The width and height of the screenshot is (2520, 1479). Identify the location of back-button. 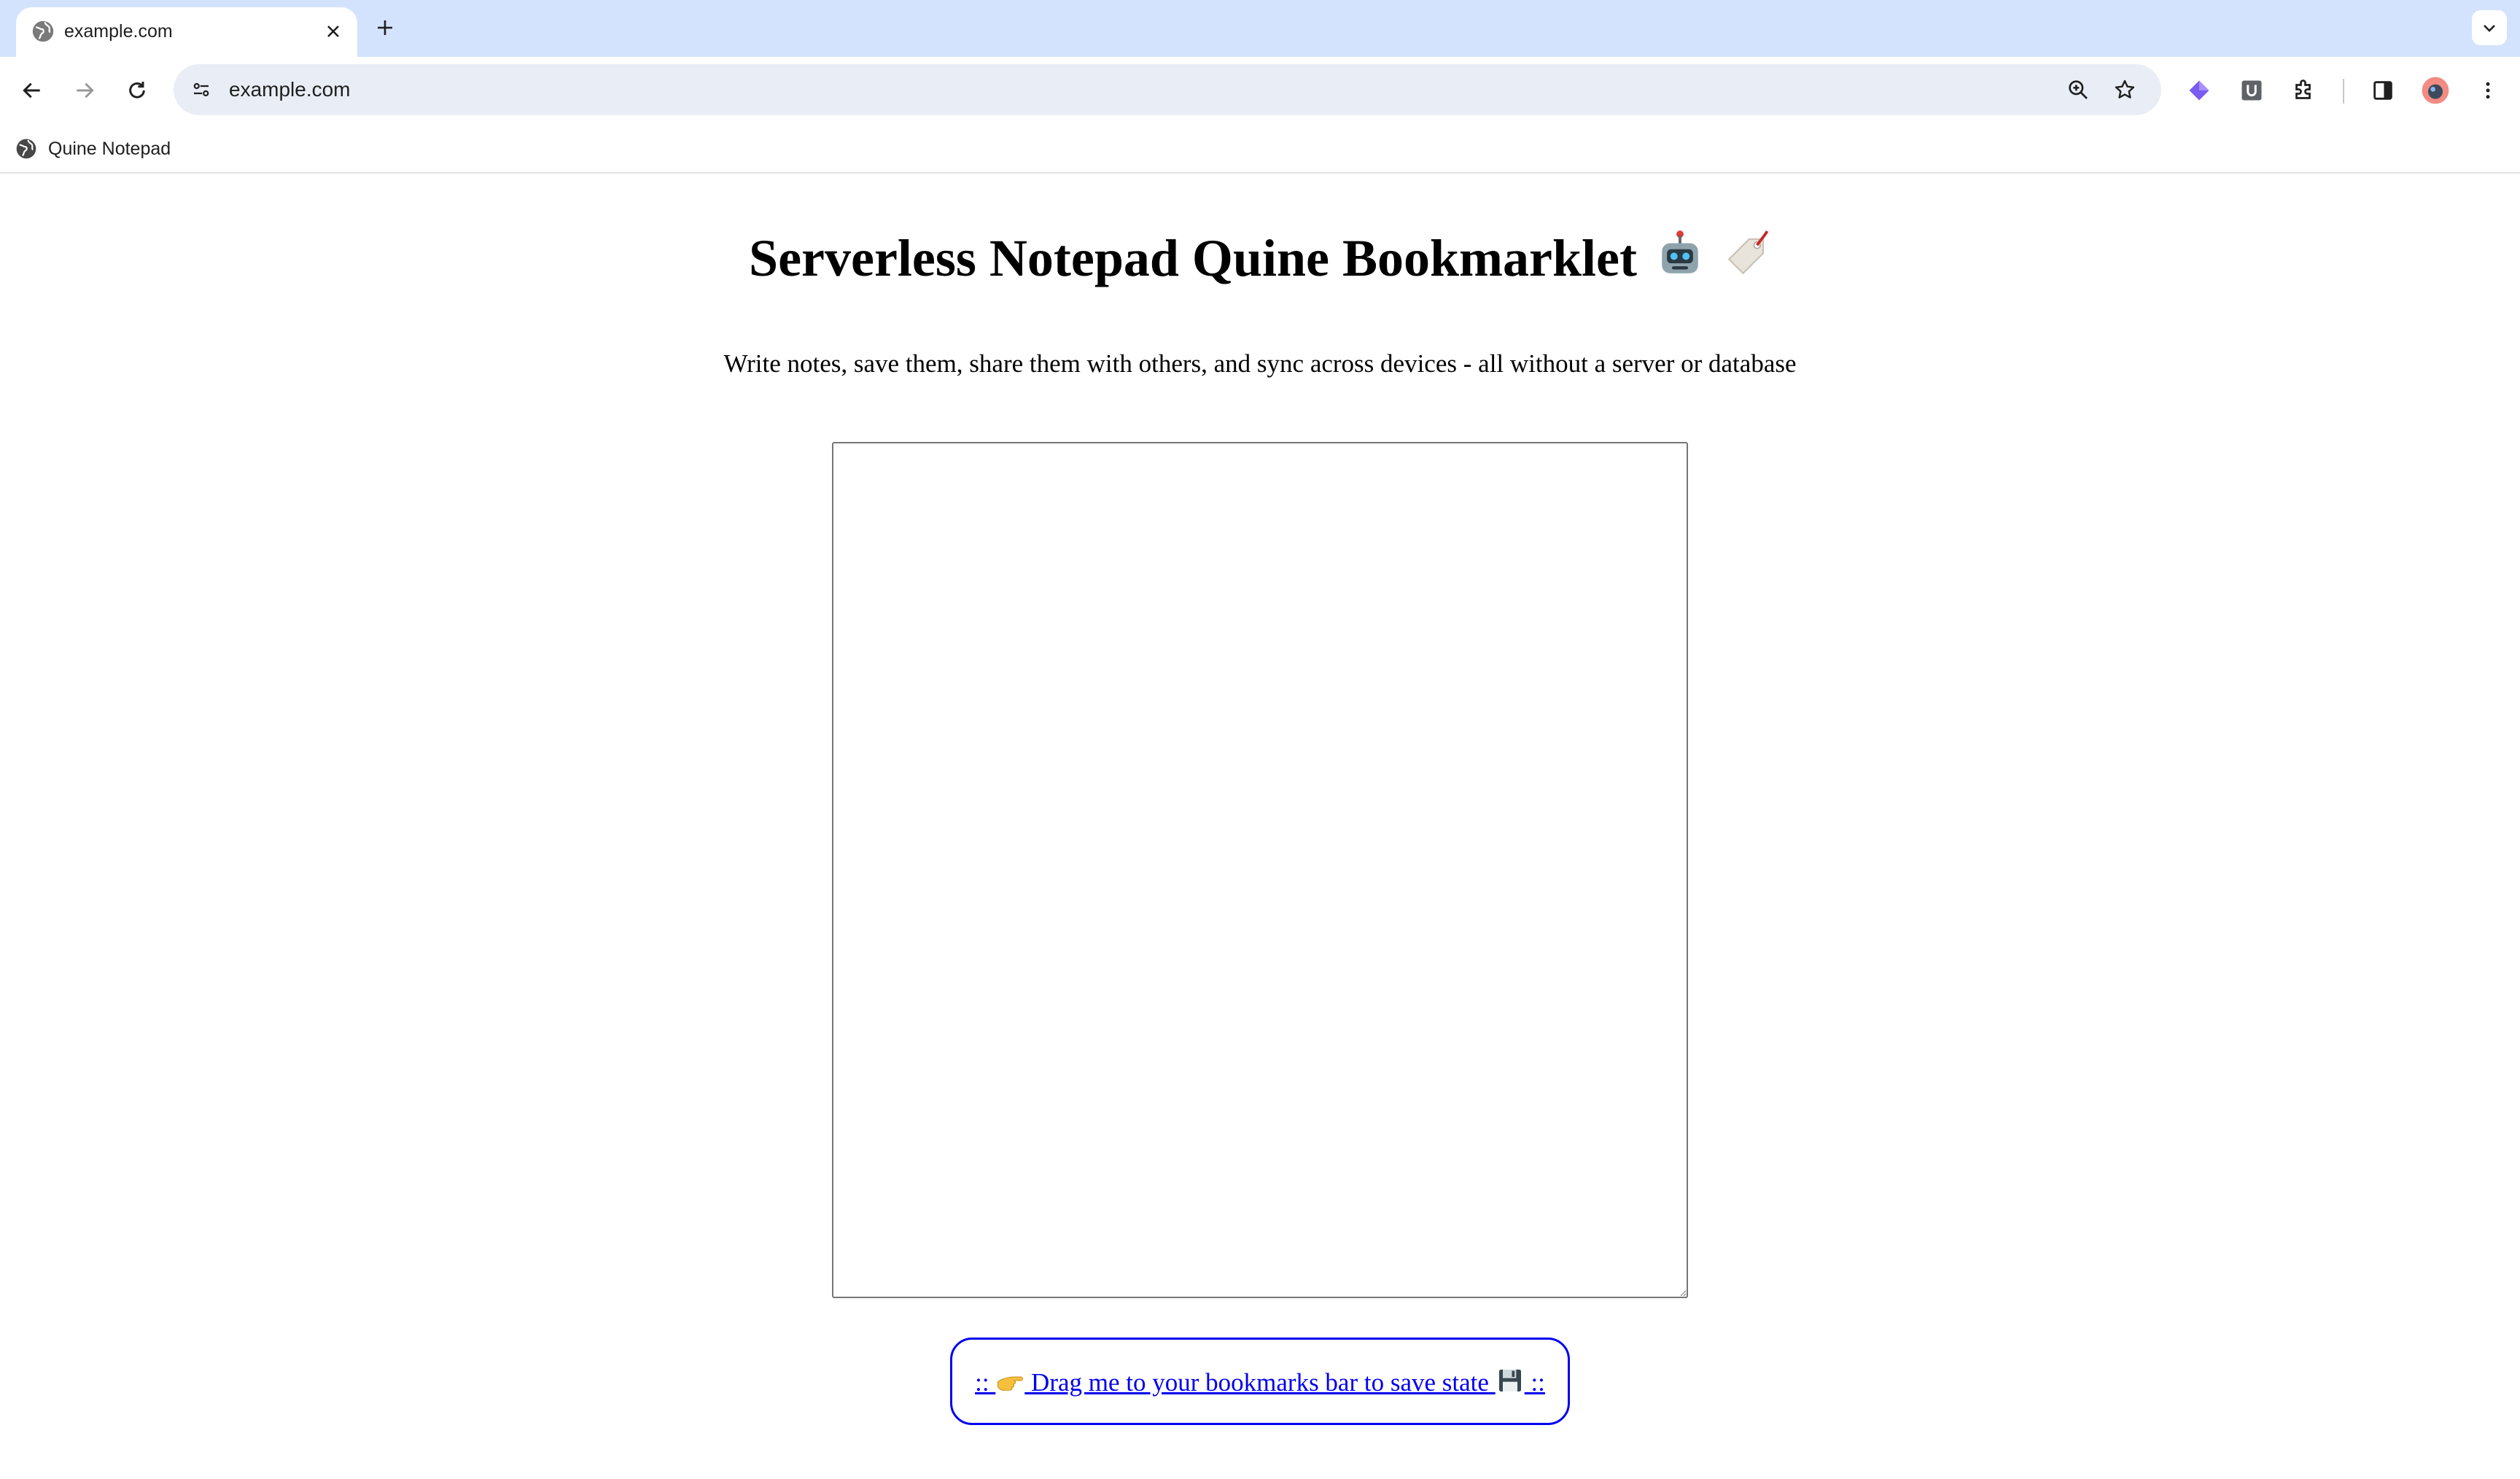
(32, 90).